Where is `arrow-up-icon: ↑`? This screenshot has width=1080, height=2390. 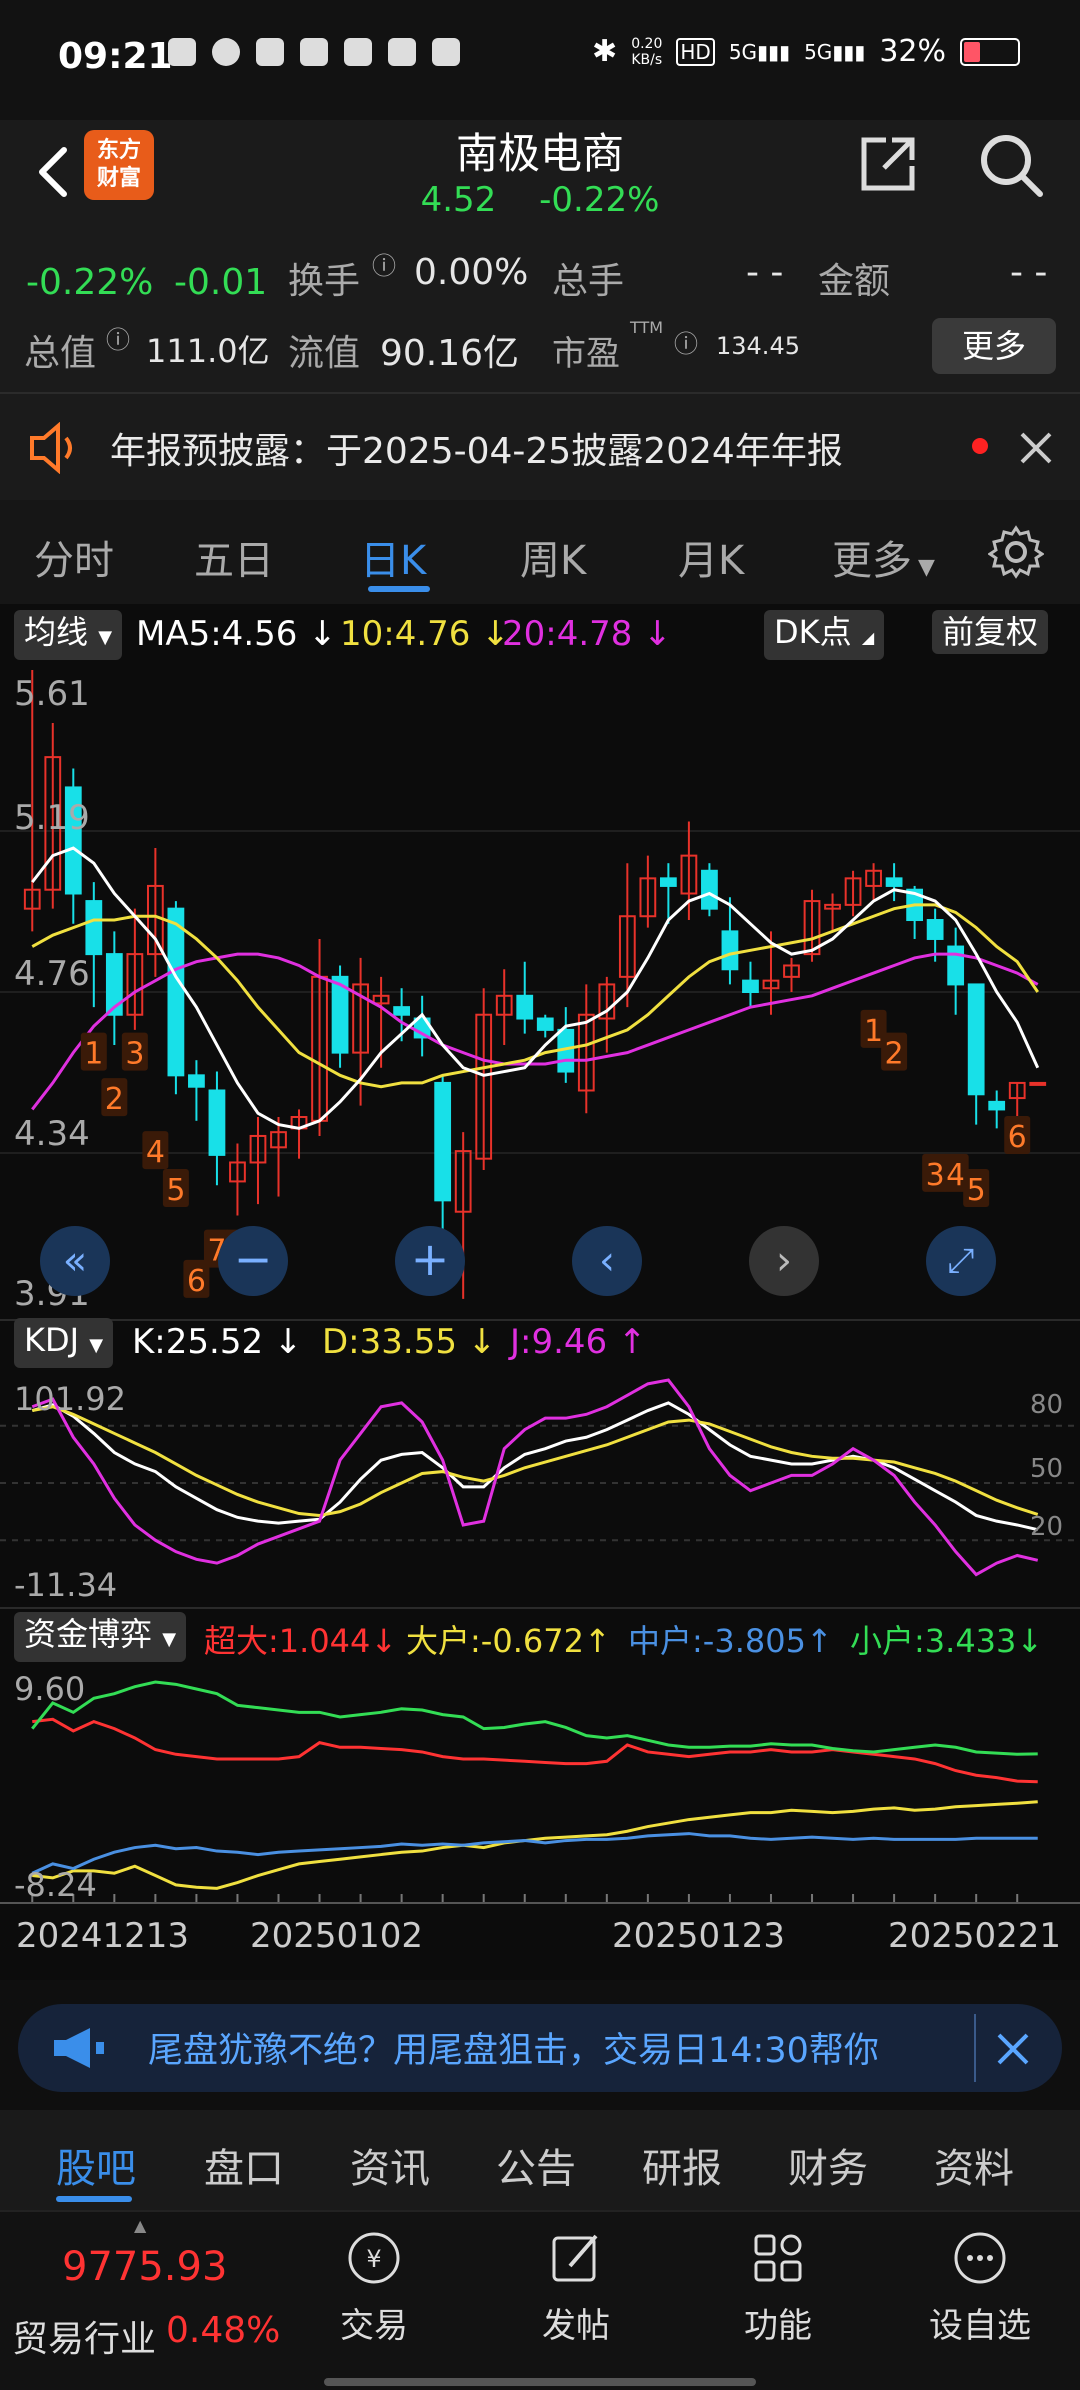
arrow-up-icon: ↑ is located at coordinates (597, 1641).